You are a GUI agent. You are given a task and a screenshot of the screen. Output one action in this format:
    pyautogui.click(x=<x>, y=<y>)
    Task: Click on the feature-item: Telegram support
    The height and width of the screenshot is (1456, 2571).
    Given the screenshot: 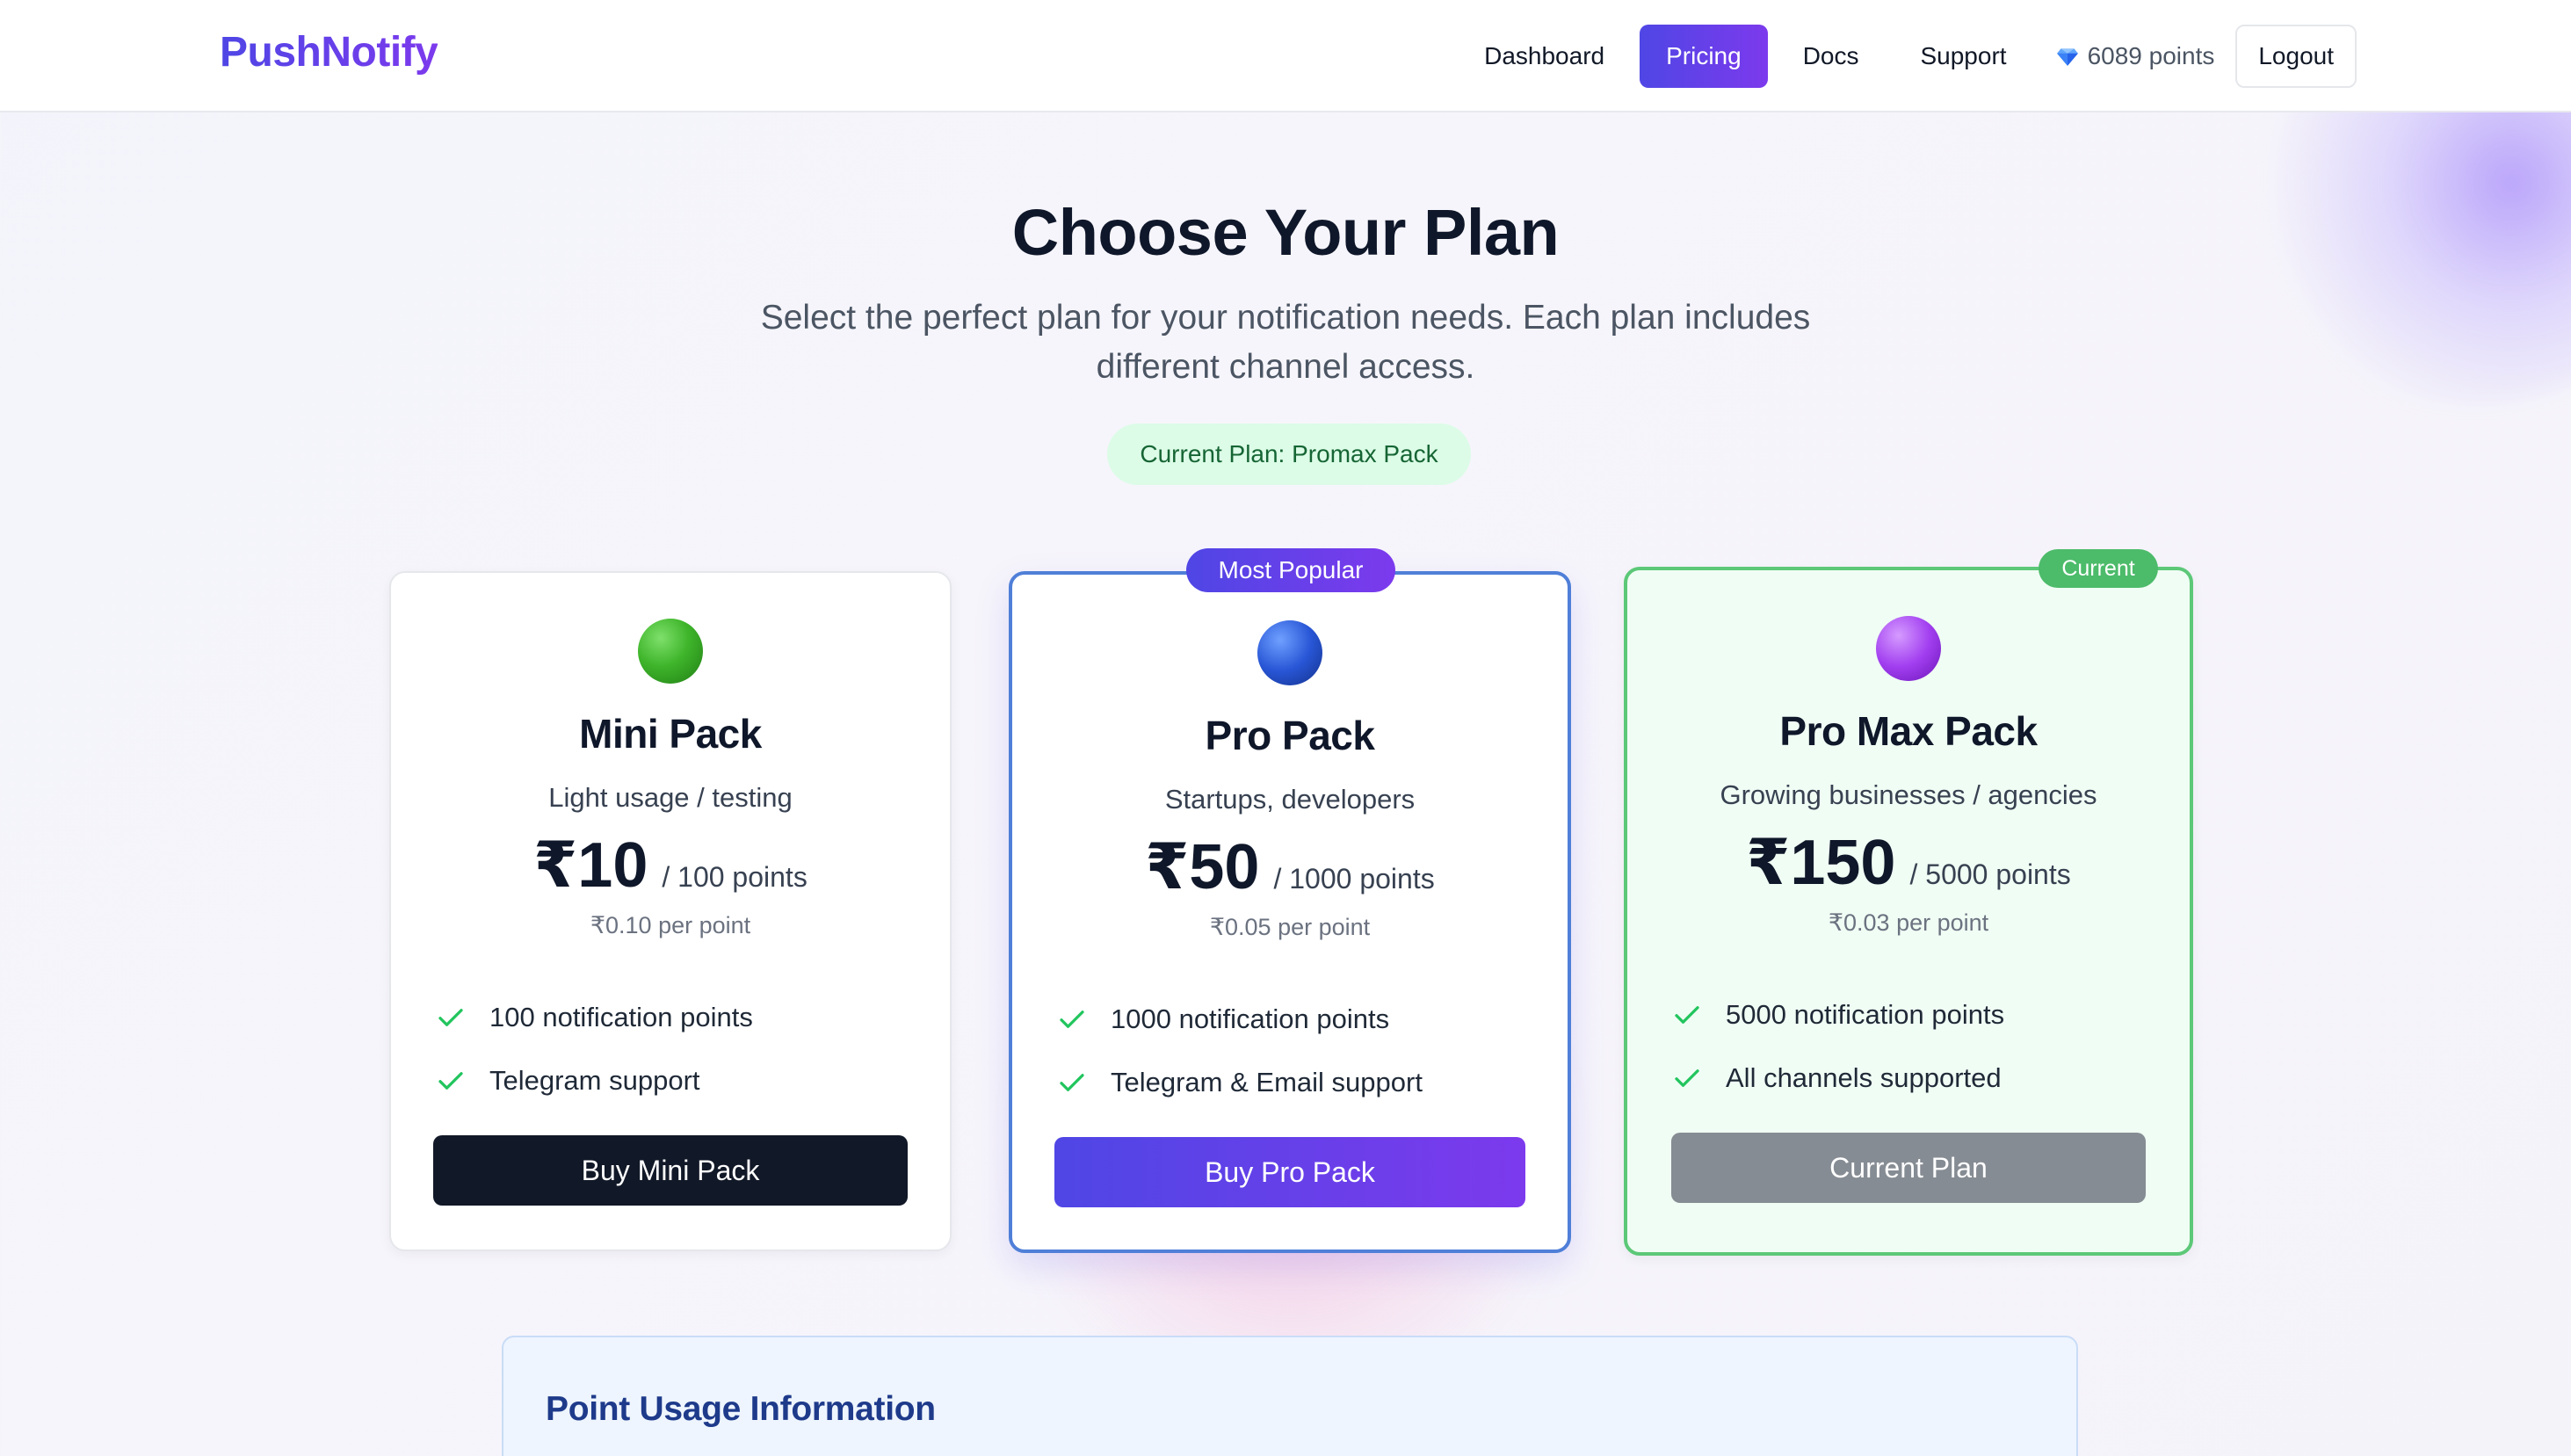 What is the action you would take?
    pyautogui.click(x=675, y=1080)
    